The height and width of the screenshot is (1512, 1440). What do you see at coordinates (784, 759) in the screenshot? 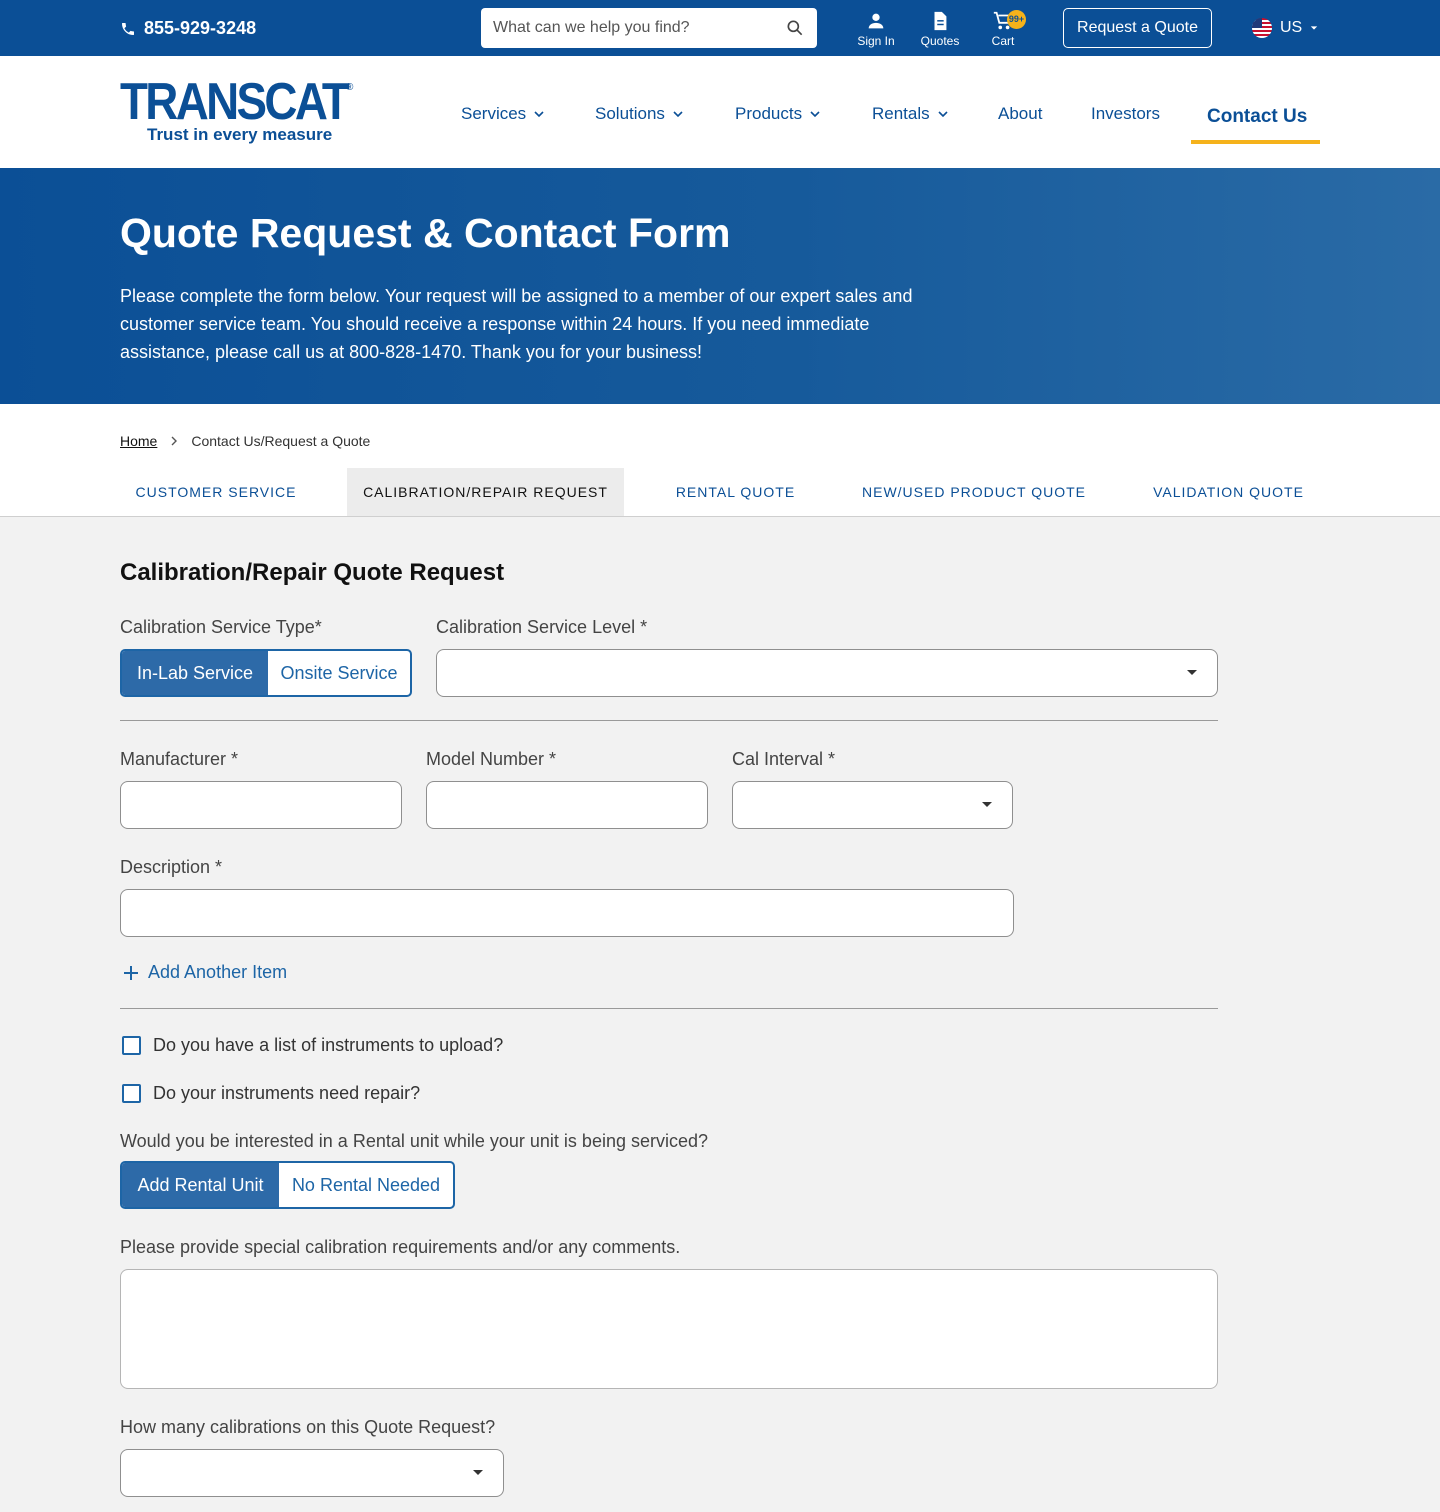
I see `cal-interval-label: Cal Interval *` at bounding box center [784, 759].